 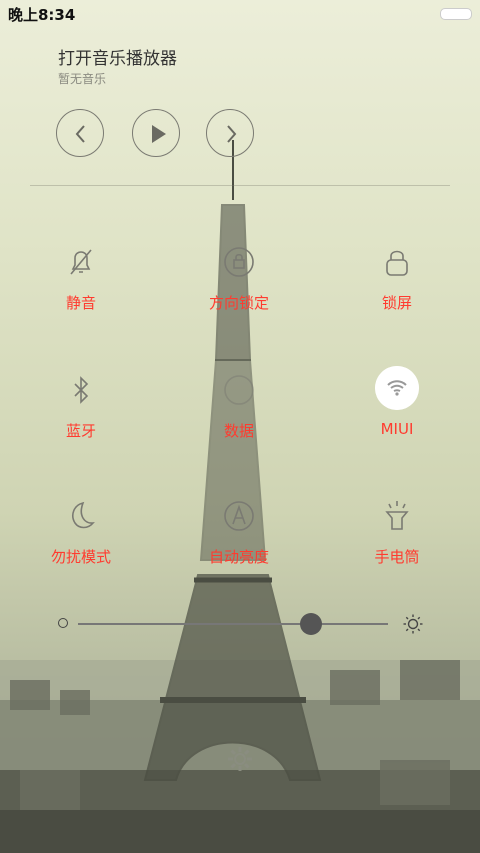 What do you see at coordinates (413, 624) in the screenshot?
I see `brightness-high-icon` at bounding box center [413, 624].